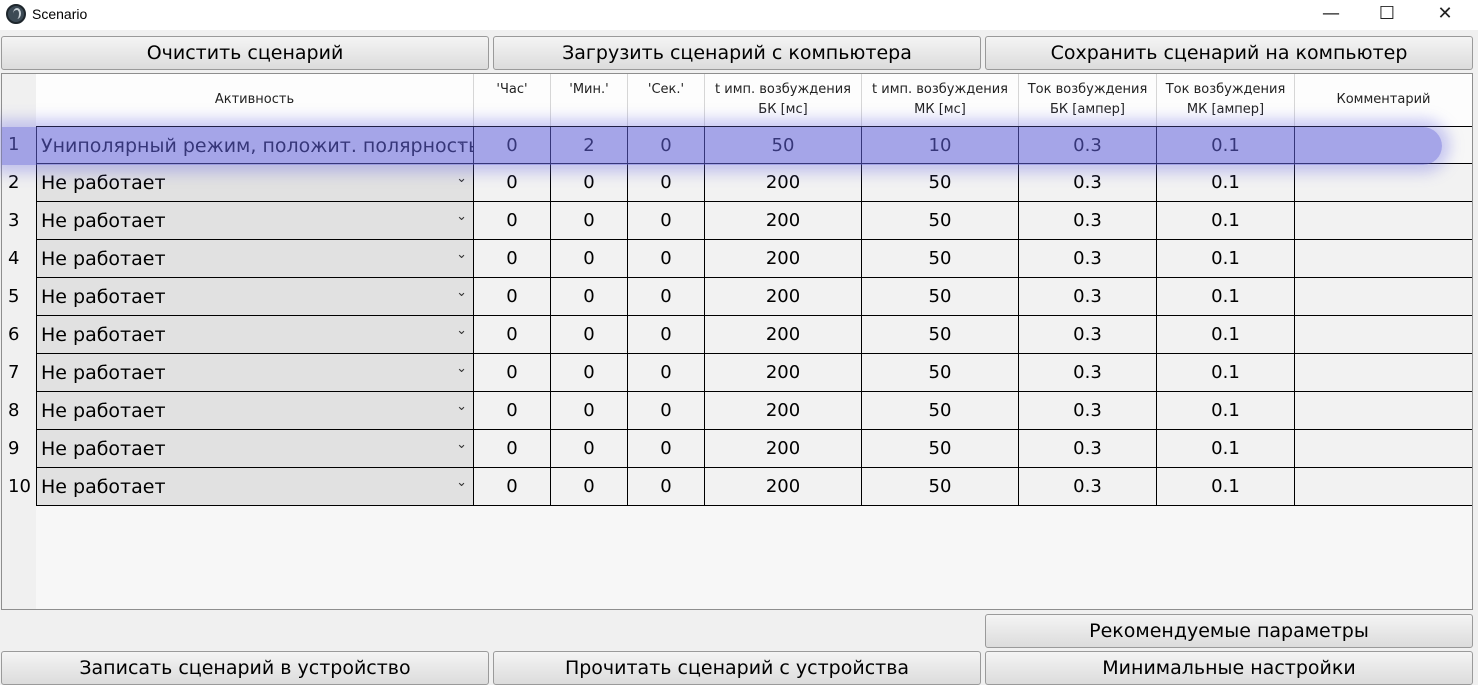 Image resolution: width=1478 pixels, height=685 pixels. Describe the element at coordinates (1088, 100) in the screenshot. I see `header-i-bk: Ток возбуждения БК [ампер]` at that location.